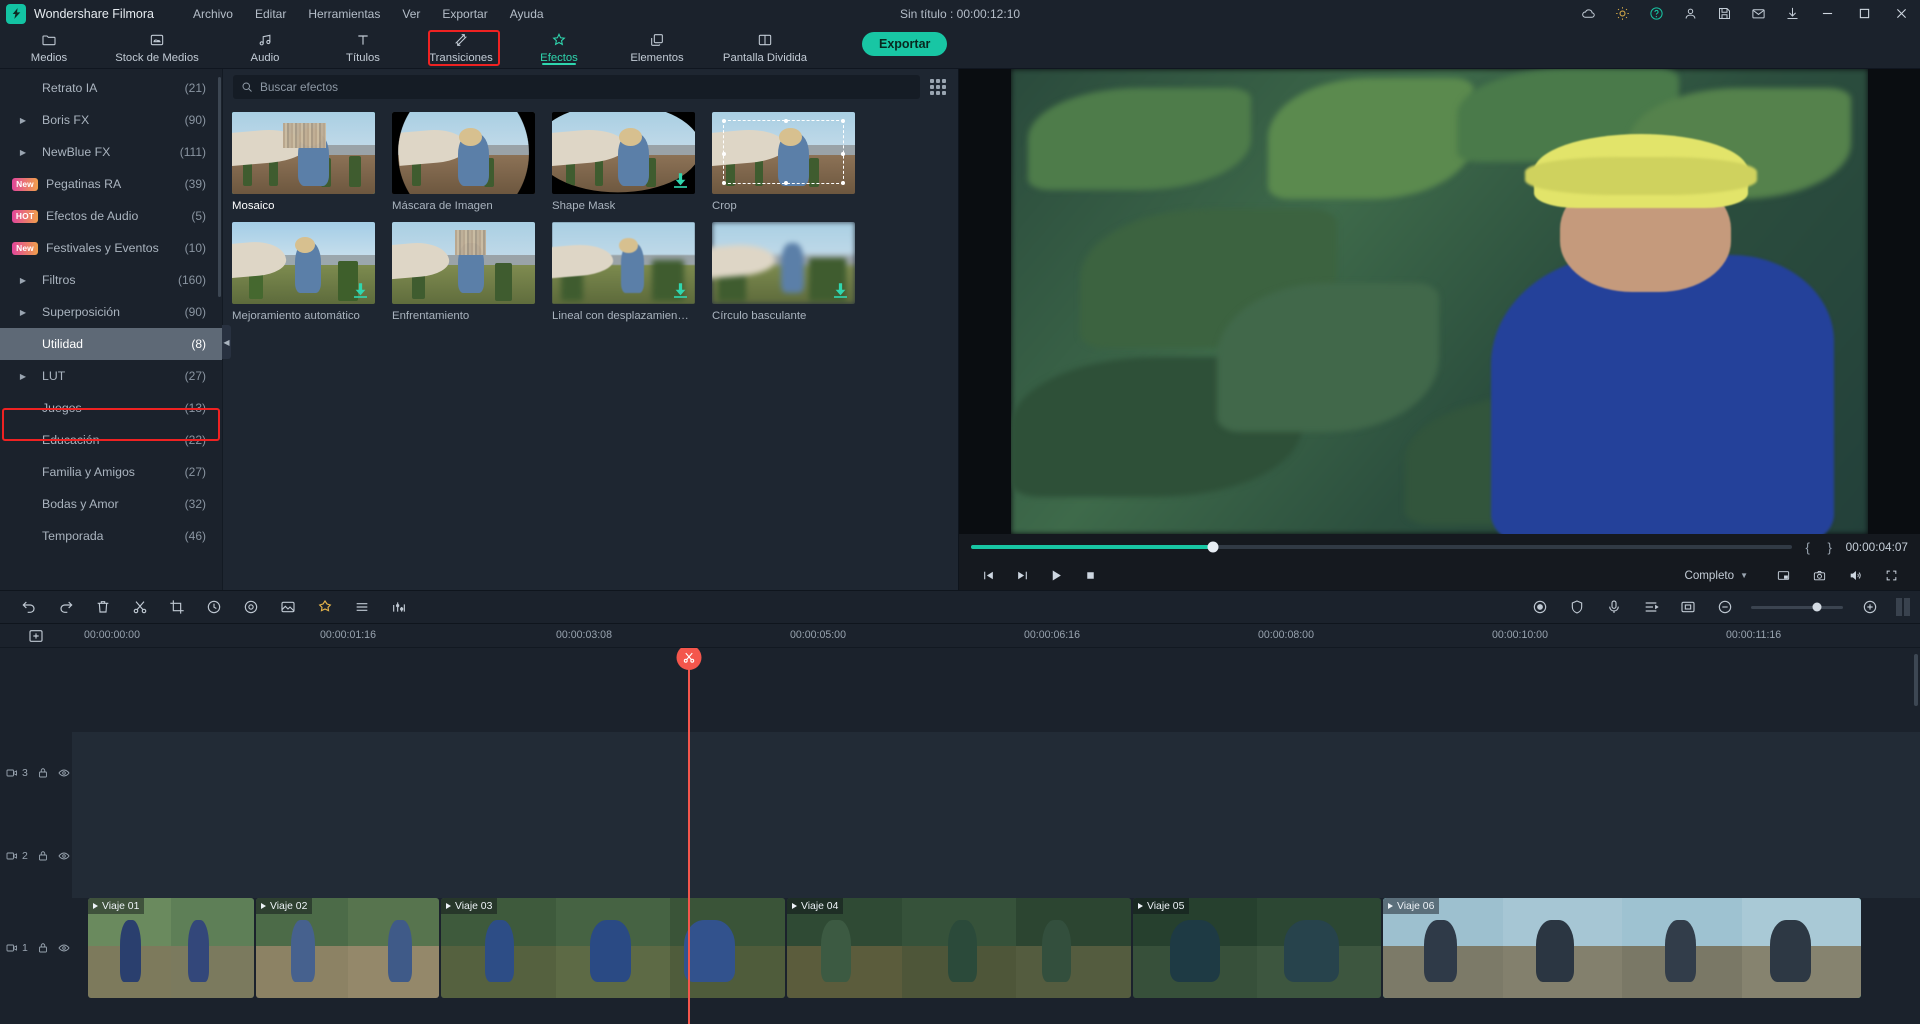 The image size is (1920, 1024). Describe the element at coordinates (270, 14) in the screenshot. I see `menu-item-editar: Editar` at that location.